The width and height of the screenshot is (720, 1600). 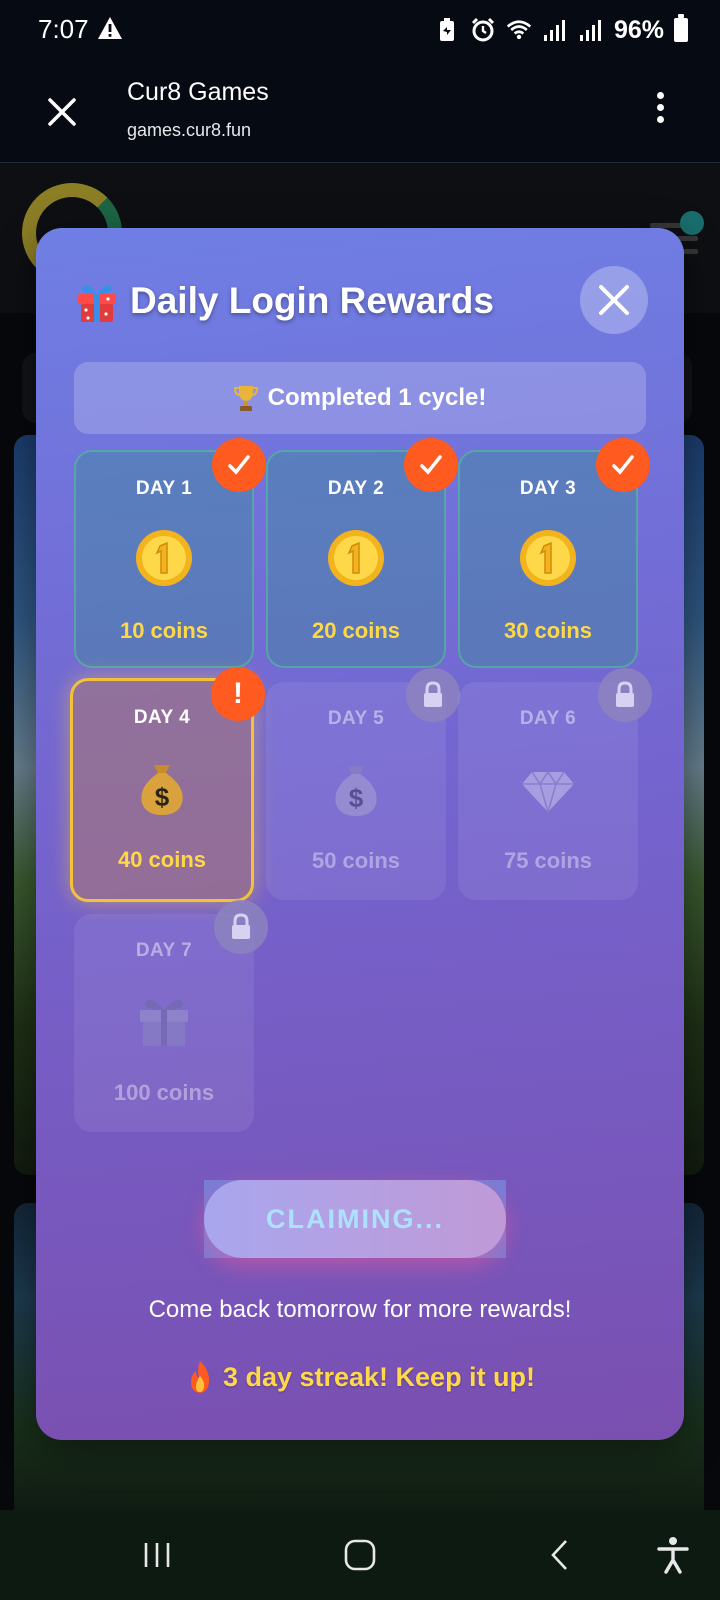 I want to click on modal-close-button, so click(x=614, y=300).